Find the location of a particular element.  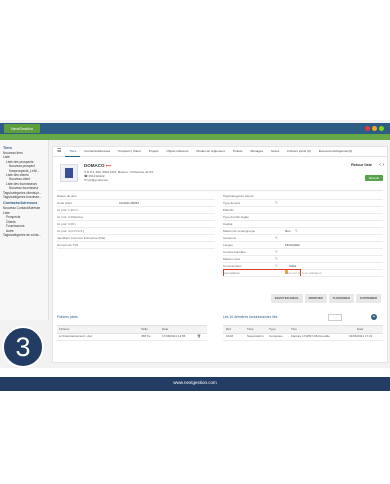

arrow-pointer-icon: ⟵ is located at coordinates (108, 165).